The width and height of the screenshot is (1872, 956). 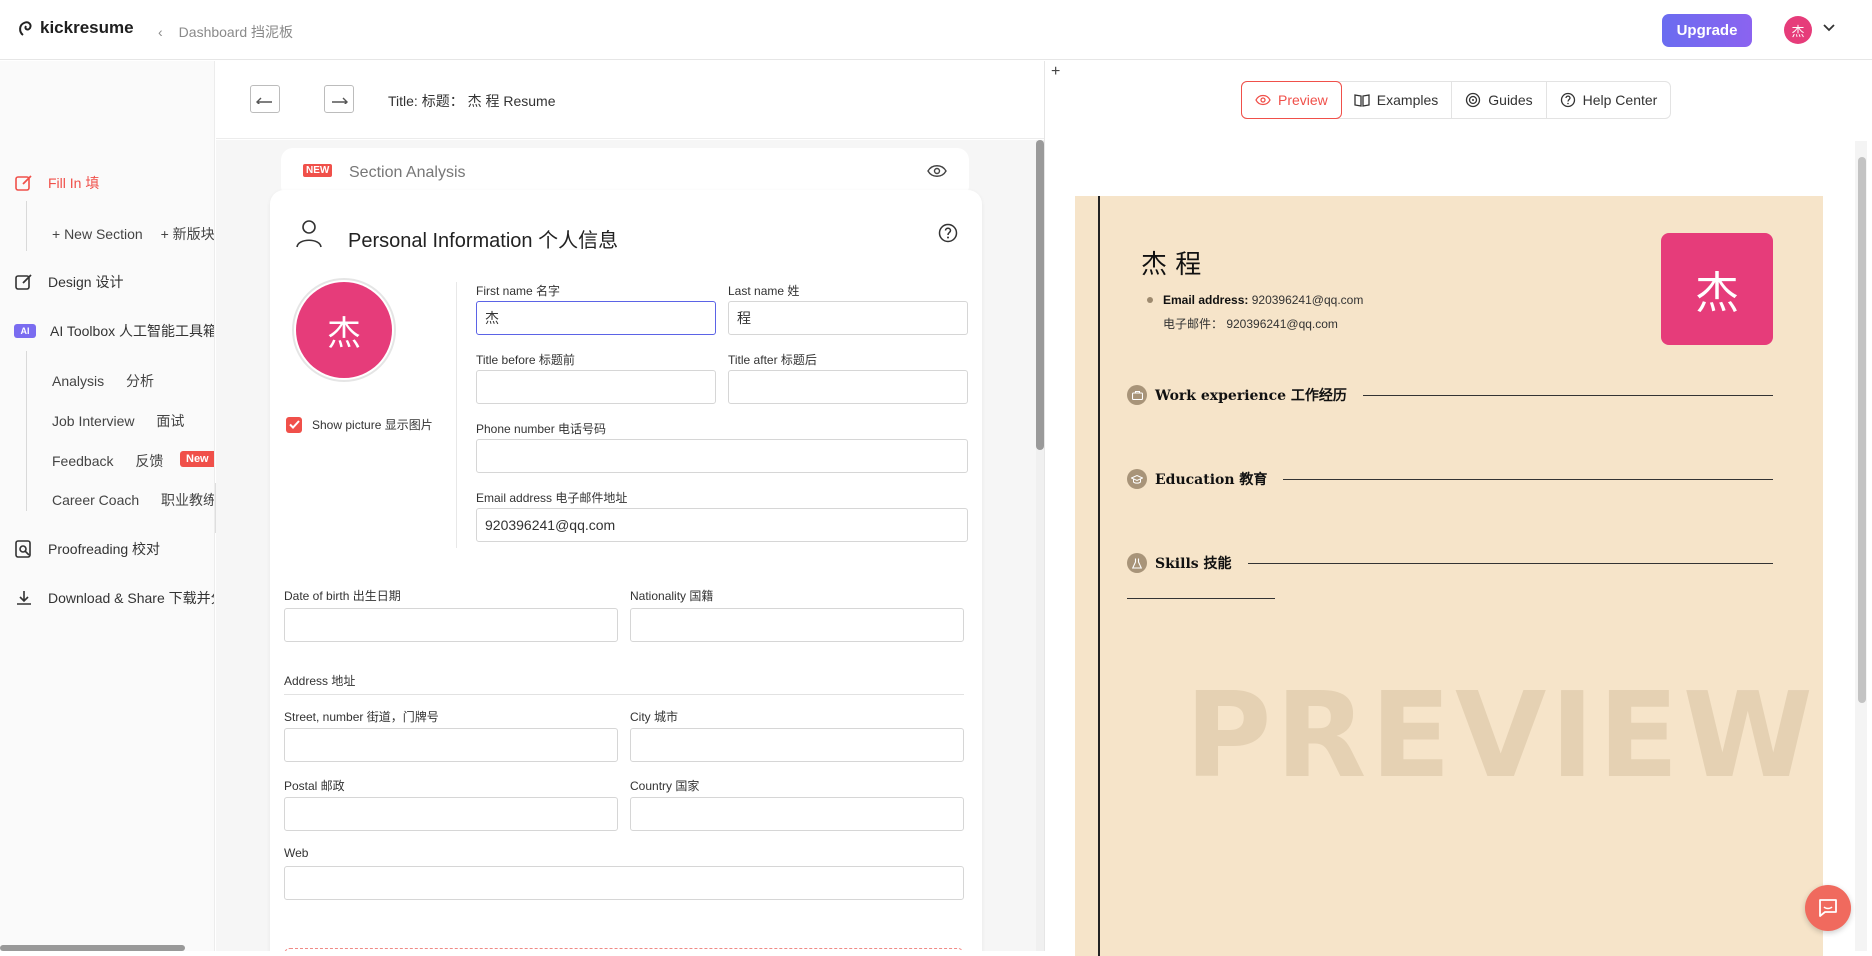 What do you see at coordinates (1707, 30) in the screenshot?
I see `upgrade-button: Upgrade` at bounding box center [1707, 30].